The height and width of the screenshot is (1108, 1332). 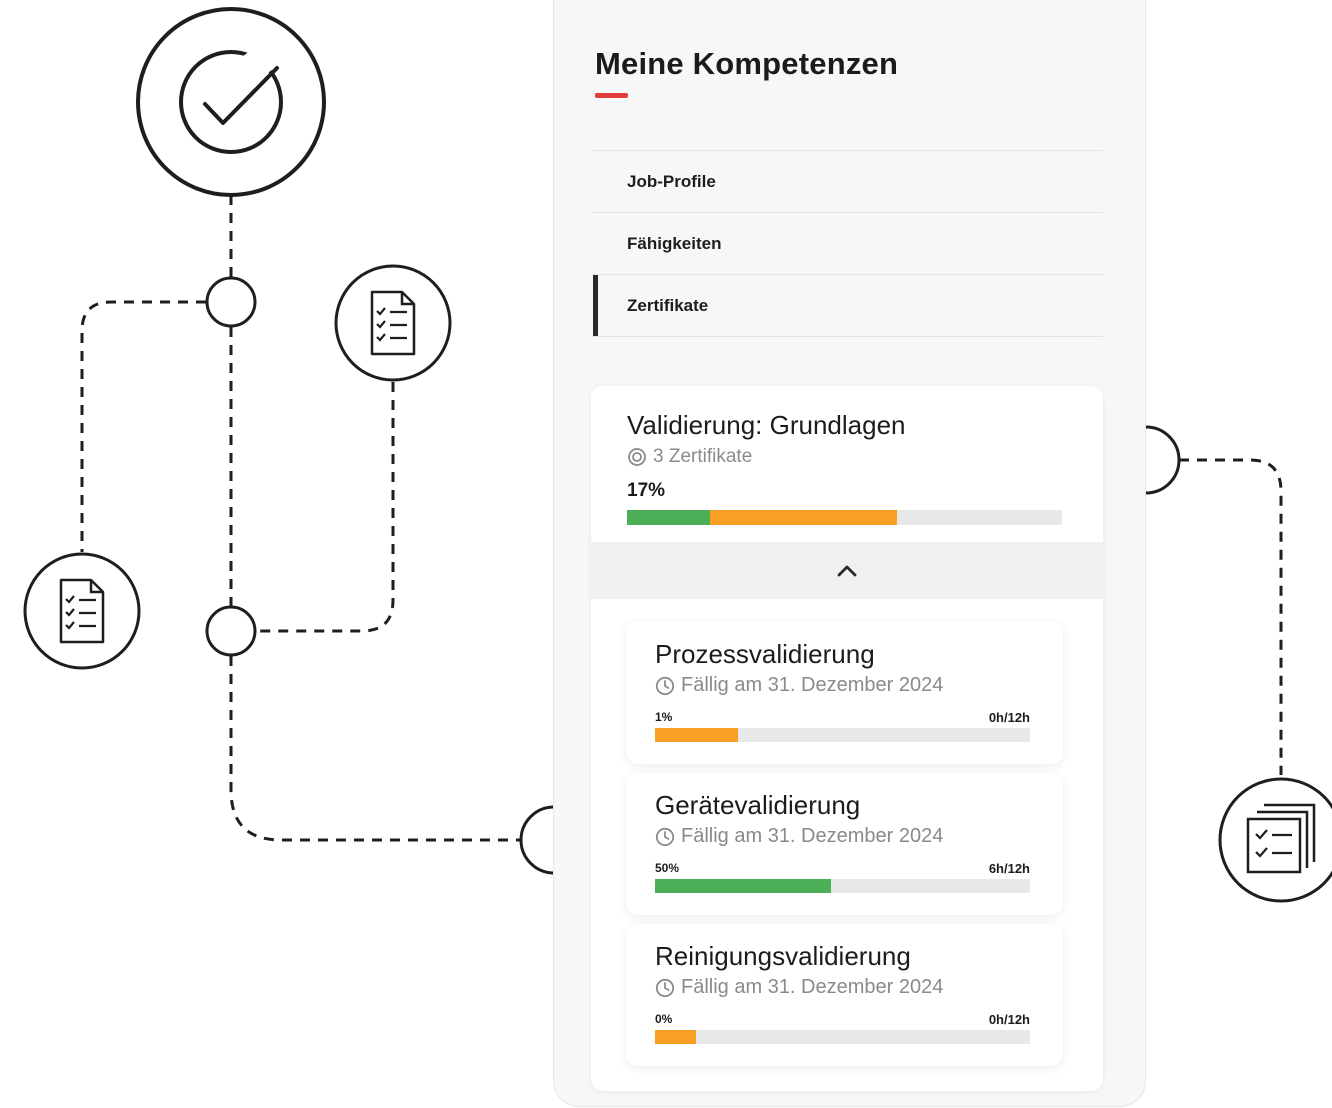 What do you see at coordinates (766, 425) in the screenshot?
I see `group-title: Validierung: Grundlagen` at bounding box center [766, 425].